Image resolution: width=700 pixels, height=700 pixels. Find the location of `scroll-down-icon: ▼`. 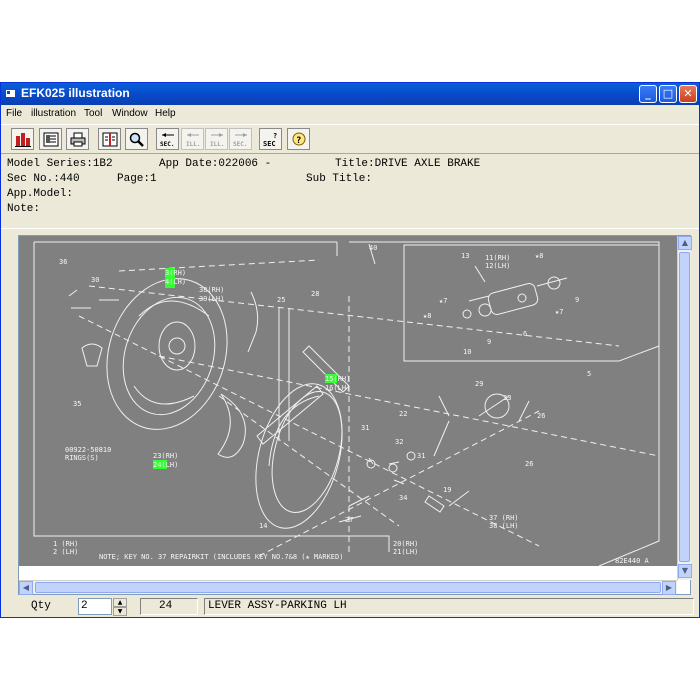

scroll-down-icon: ▼ is located at coordinates (685, 571).